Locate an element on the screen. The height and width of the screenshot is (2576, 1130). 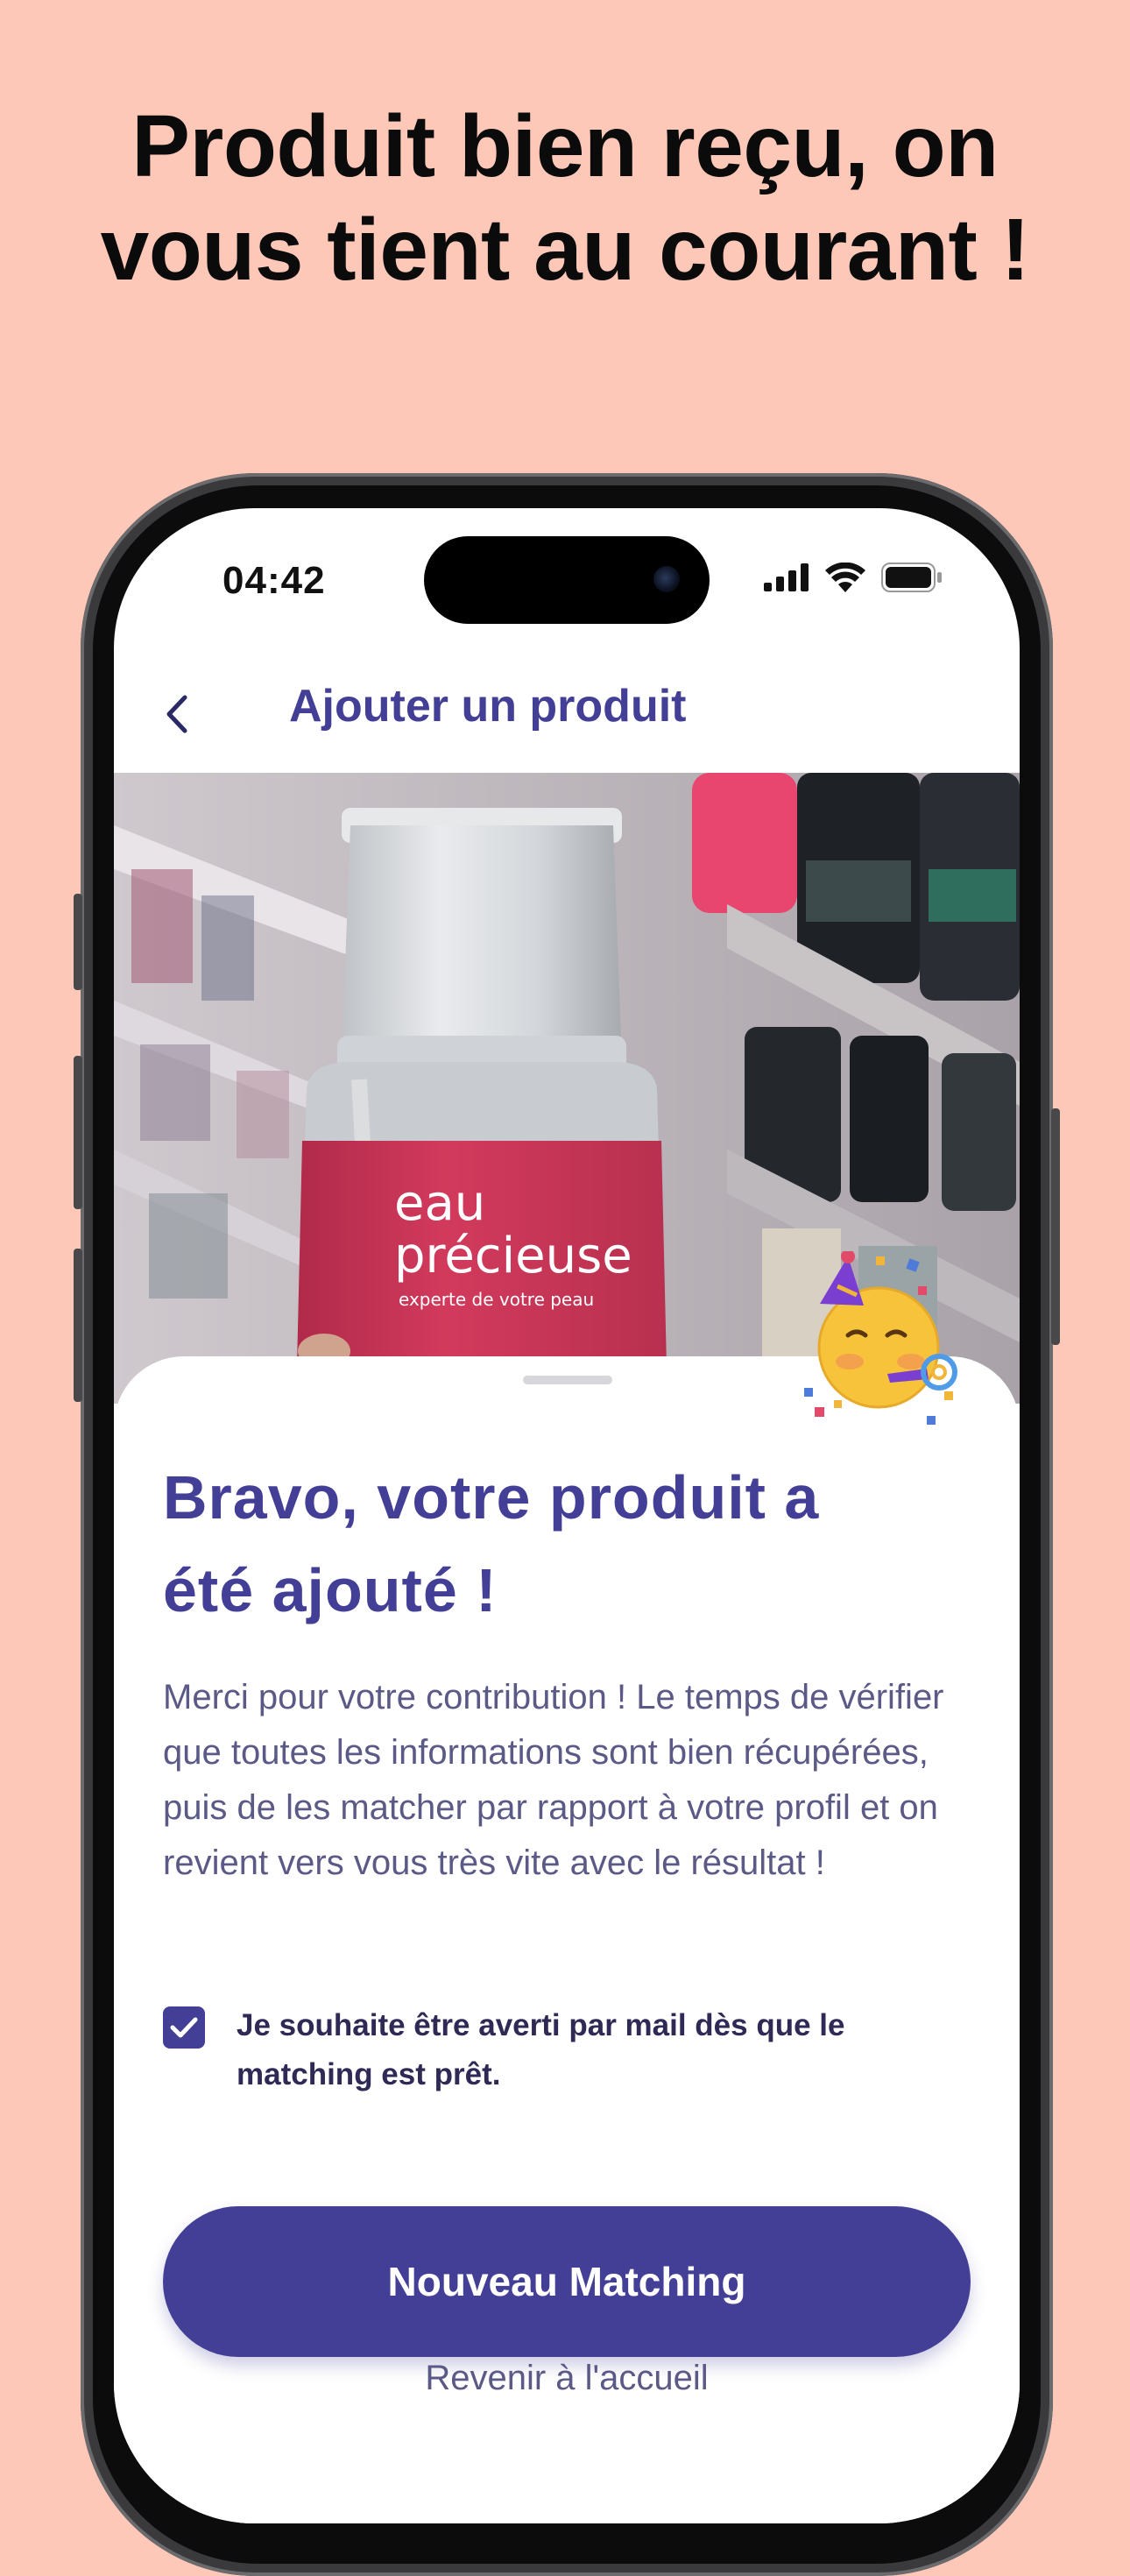
volume-down-button is located at coordinates (78, 1325).